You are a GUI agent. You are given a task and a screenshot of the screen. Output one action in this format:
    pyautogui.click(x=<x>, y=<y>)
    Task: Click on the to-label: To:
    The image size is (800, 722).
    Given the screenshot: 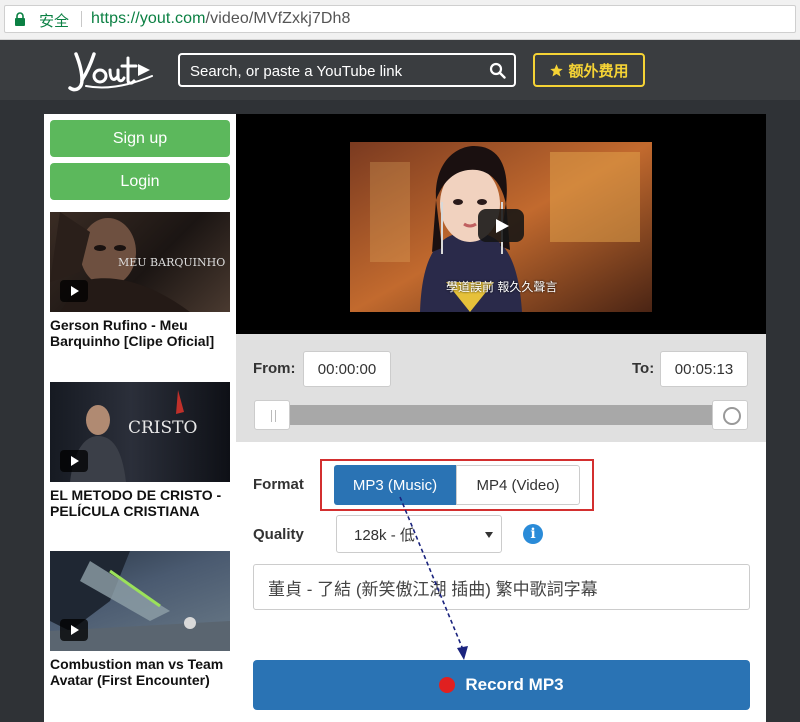 What is the action you would take?
    pyautogui.click(x=643, y=368)
    